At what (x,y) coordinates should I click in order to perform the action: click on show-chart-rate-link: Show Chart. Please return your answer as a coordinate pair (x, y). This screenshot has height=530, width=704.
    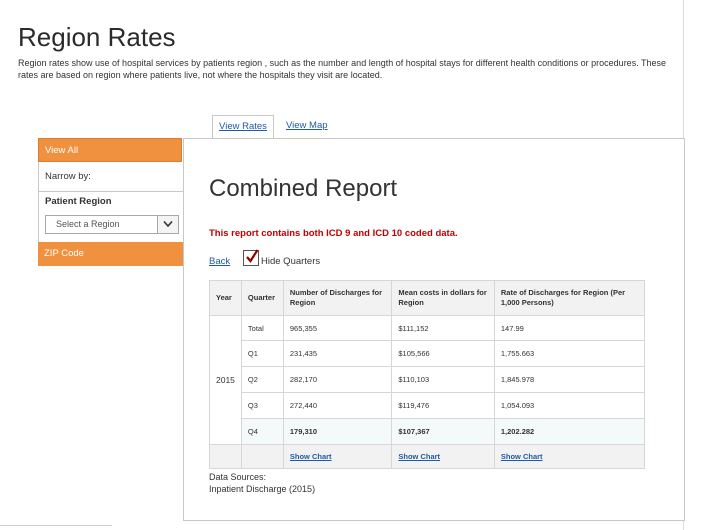
    Looking at the image, I should click on (522, 456).